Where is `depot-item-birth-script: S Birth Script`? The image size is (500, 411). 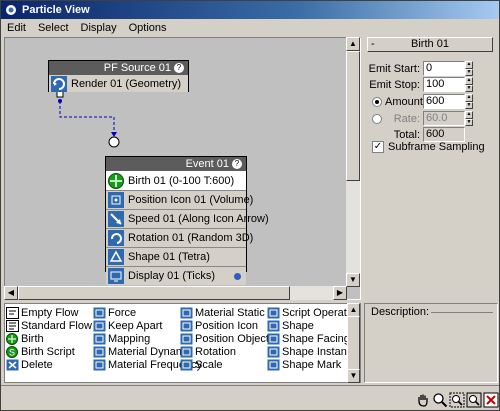 depot-item-birth-script: S Birth Script is located at coordinates (49, 351).